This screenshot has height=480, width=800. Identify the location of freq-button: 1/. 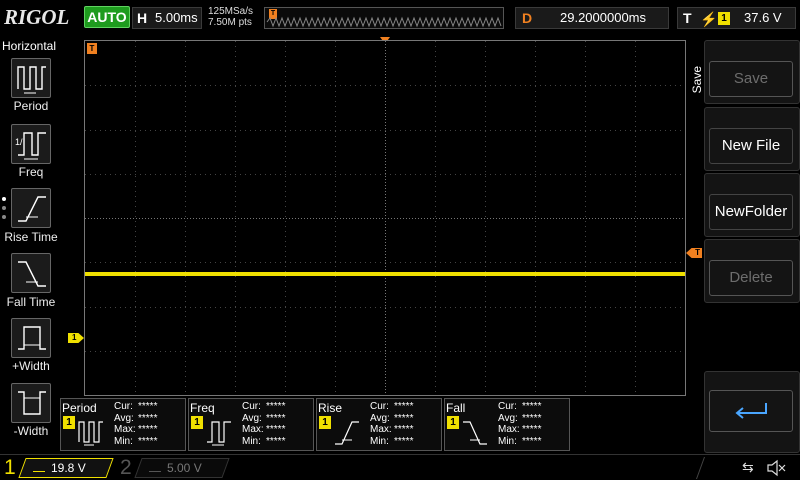
(31, 144).